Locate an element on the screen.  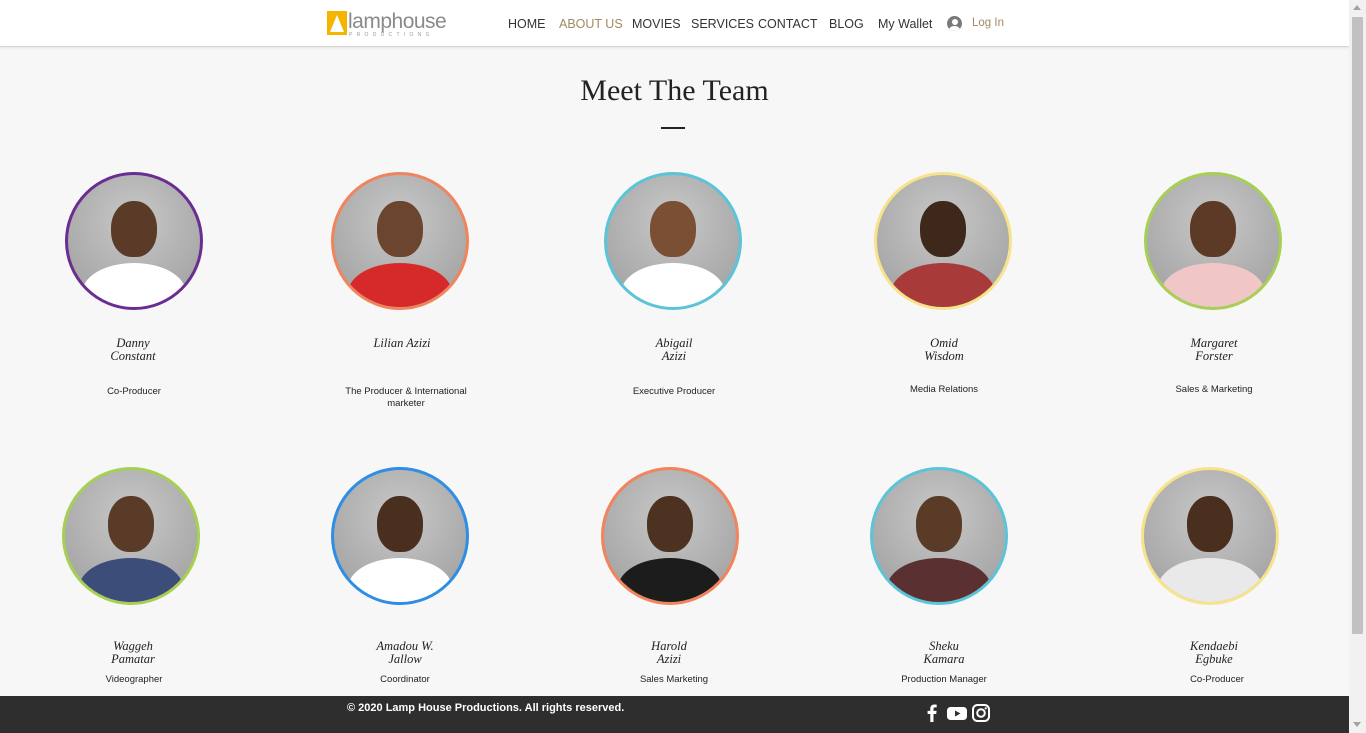
team-member-role: Media Relations is located at coordinates (944, 389).